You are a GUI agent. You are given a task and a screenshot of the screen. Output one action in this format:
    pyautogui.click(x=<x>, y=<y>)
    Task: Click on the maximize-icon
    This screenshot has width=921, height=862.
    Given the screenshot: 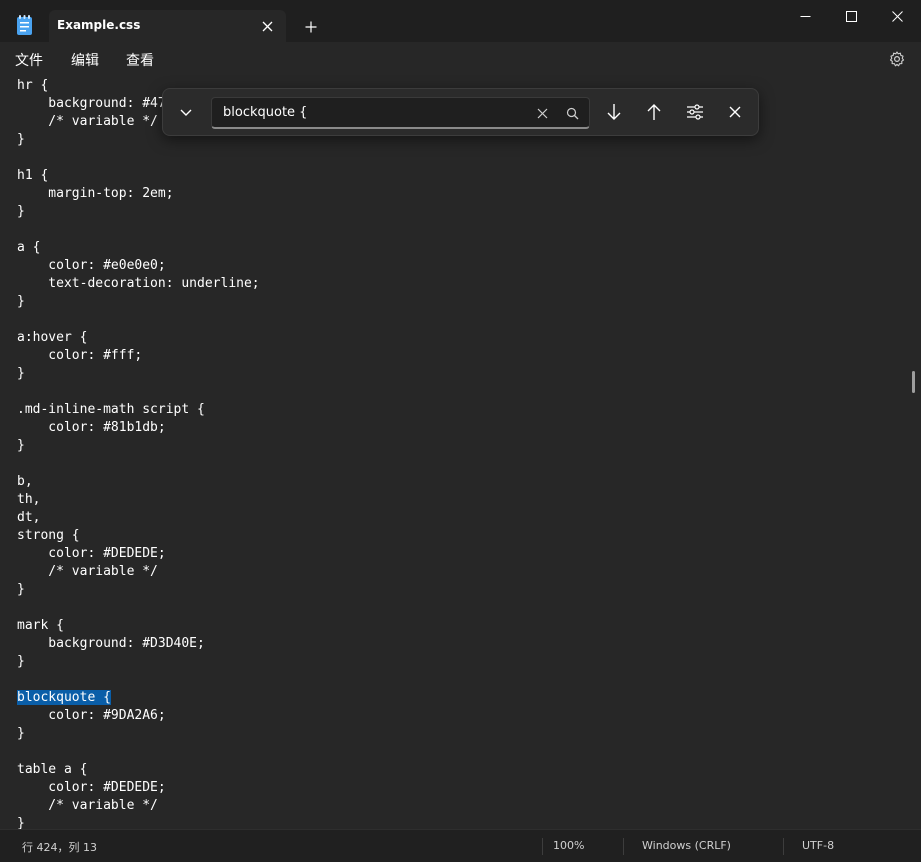 What is the action you would take?
    pyautogui.click(x=851, y=16)
    